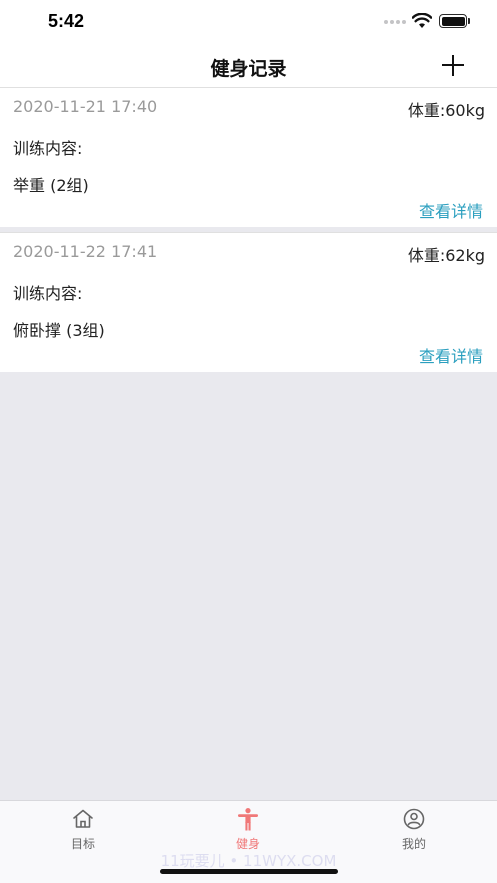  I want to click on record-weight: 体重:60kg, so click(446, 110).